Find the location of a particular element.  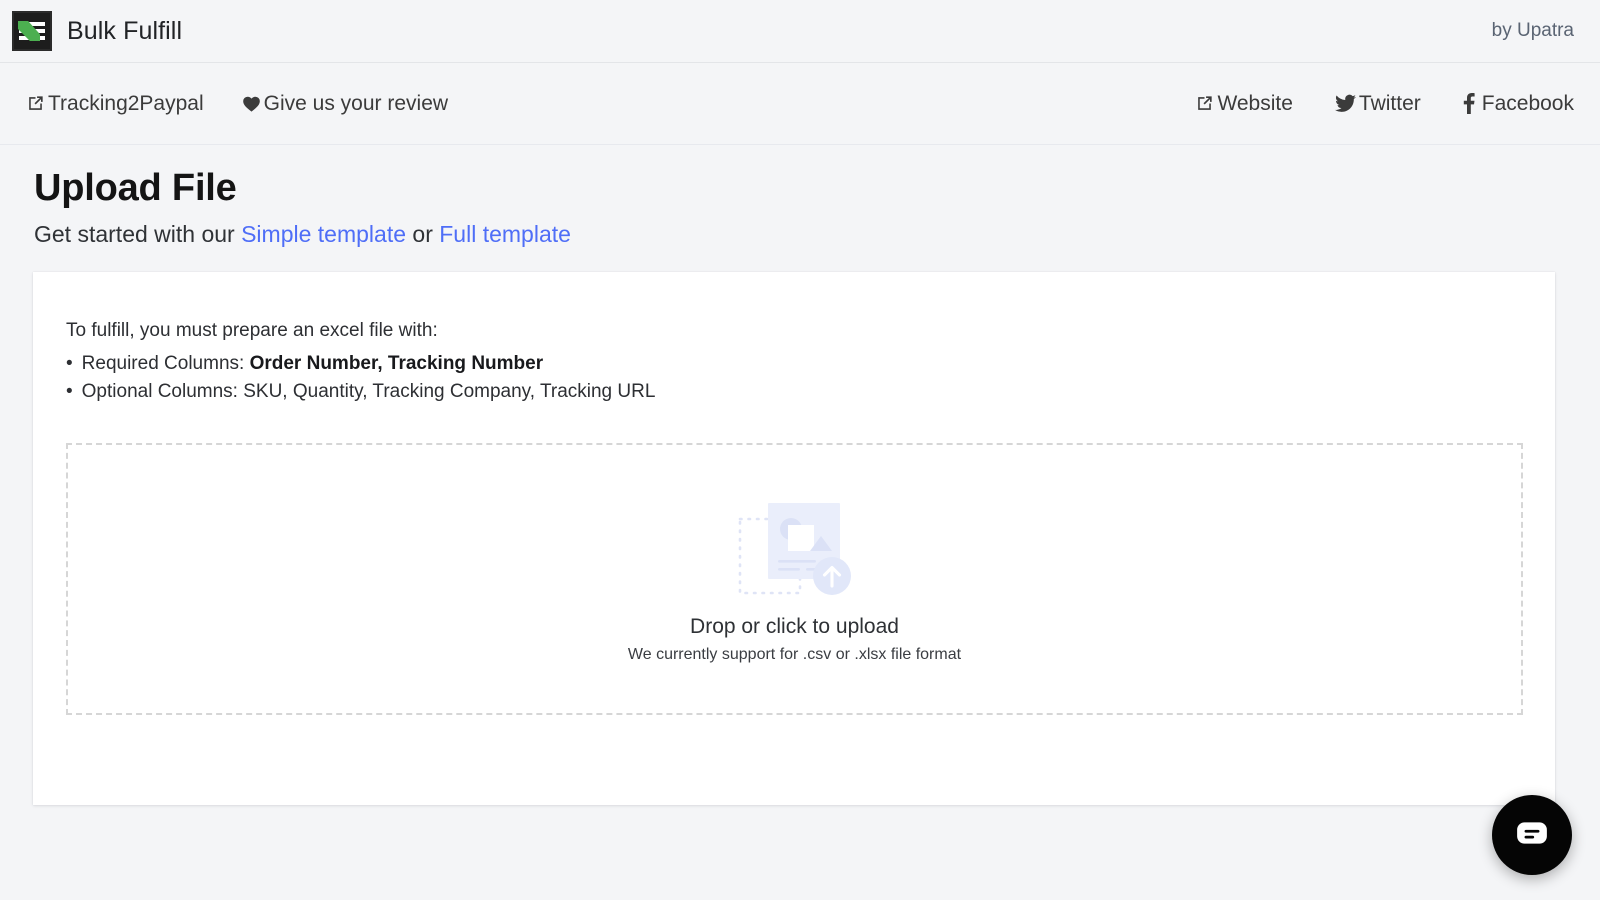

attribution-label: by Upatra is located at coordinates (1532, 30).